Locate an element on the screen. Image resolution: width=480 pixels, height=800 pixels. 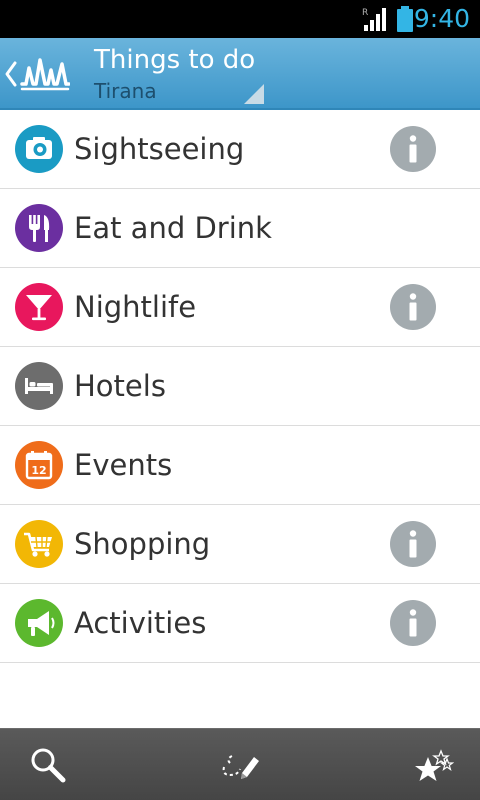
calendar-icon: 12 is located at coordinates (39, 465).